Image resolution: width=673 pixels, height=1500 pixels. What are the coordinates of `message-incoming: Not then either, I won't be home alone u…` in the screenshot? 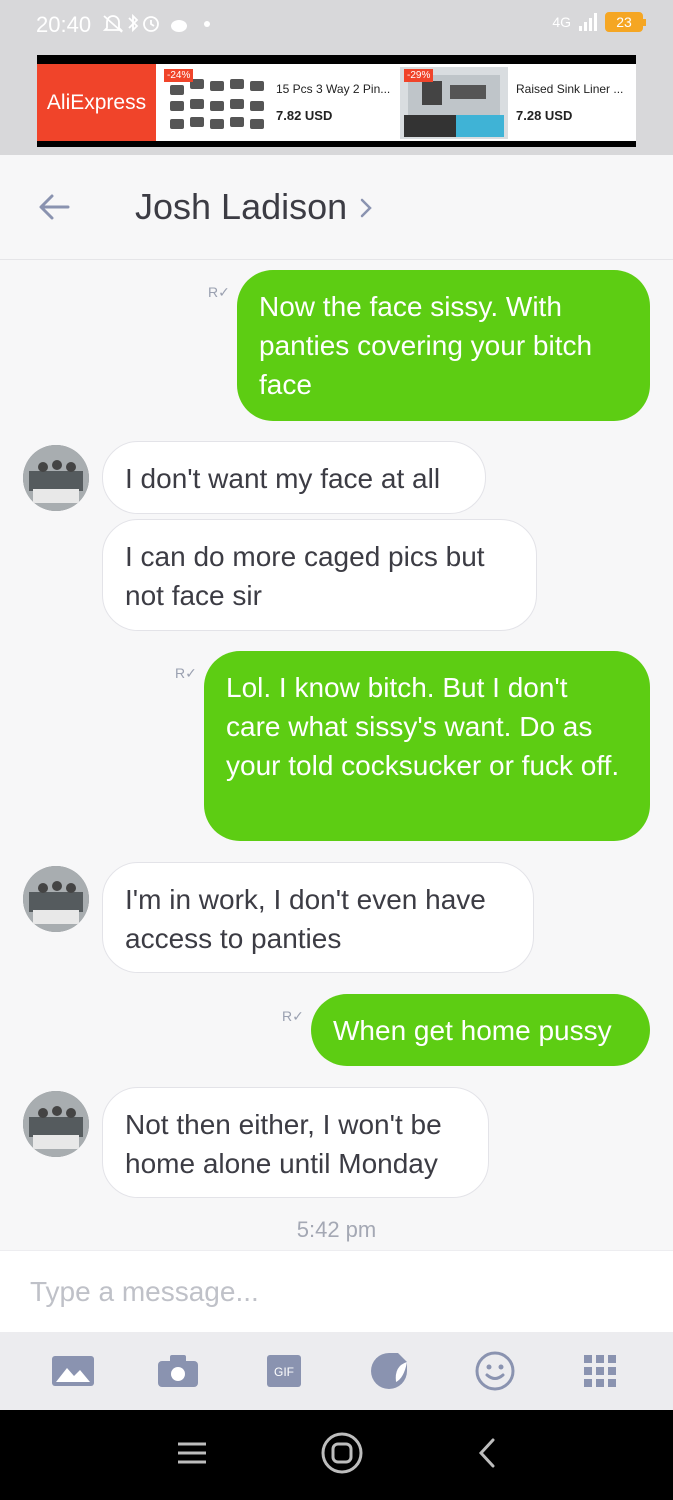 It's located at (295, 1142).